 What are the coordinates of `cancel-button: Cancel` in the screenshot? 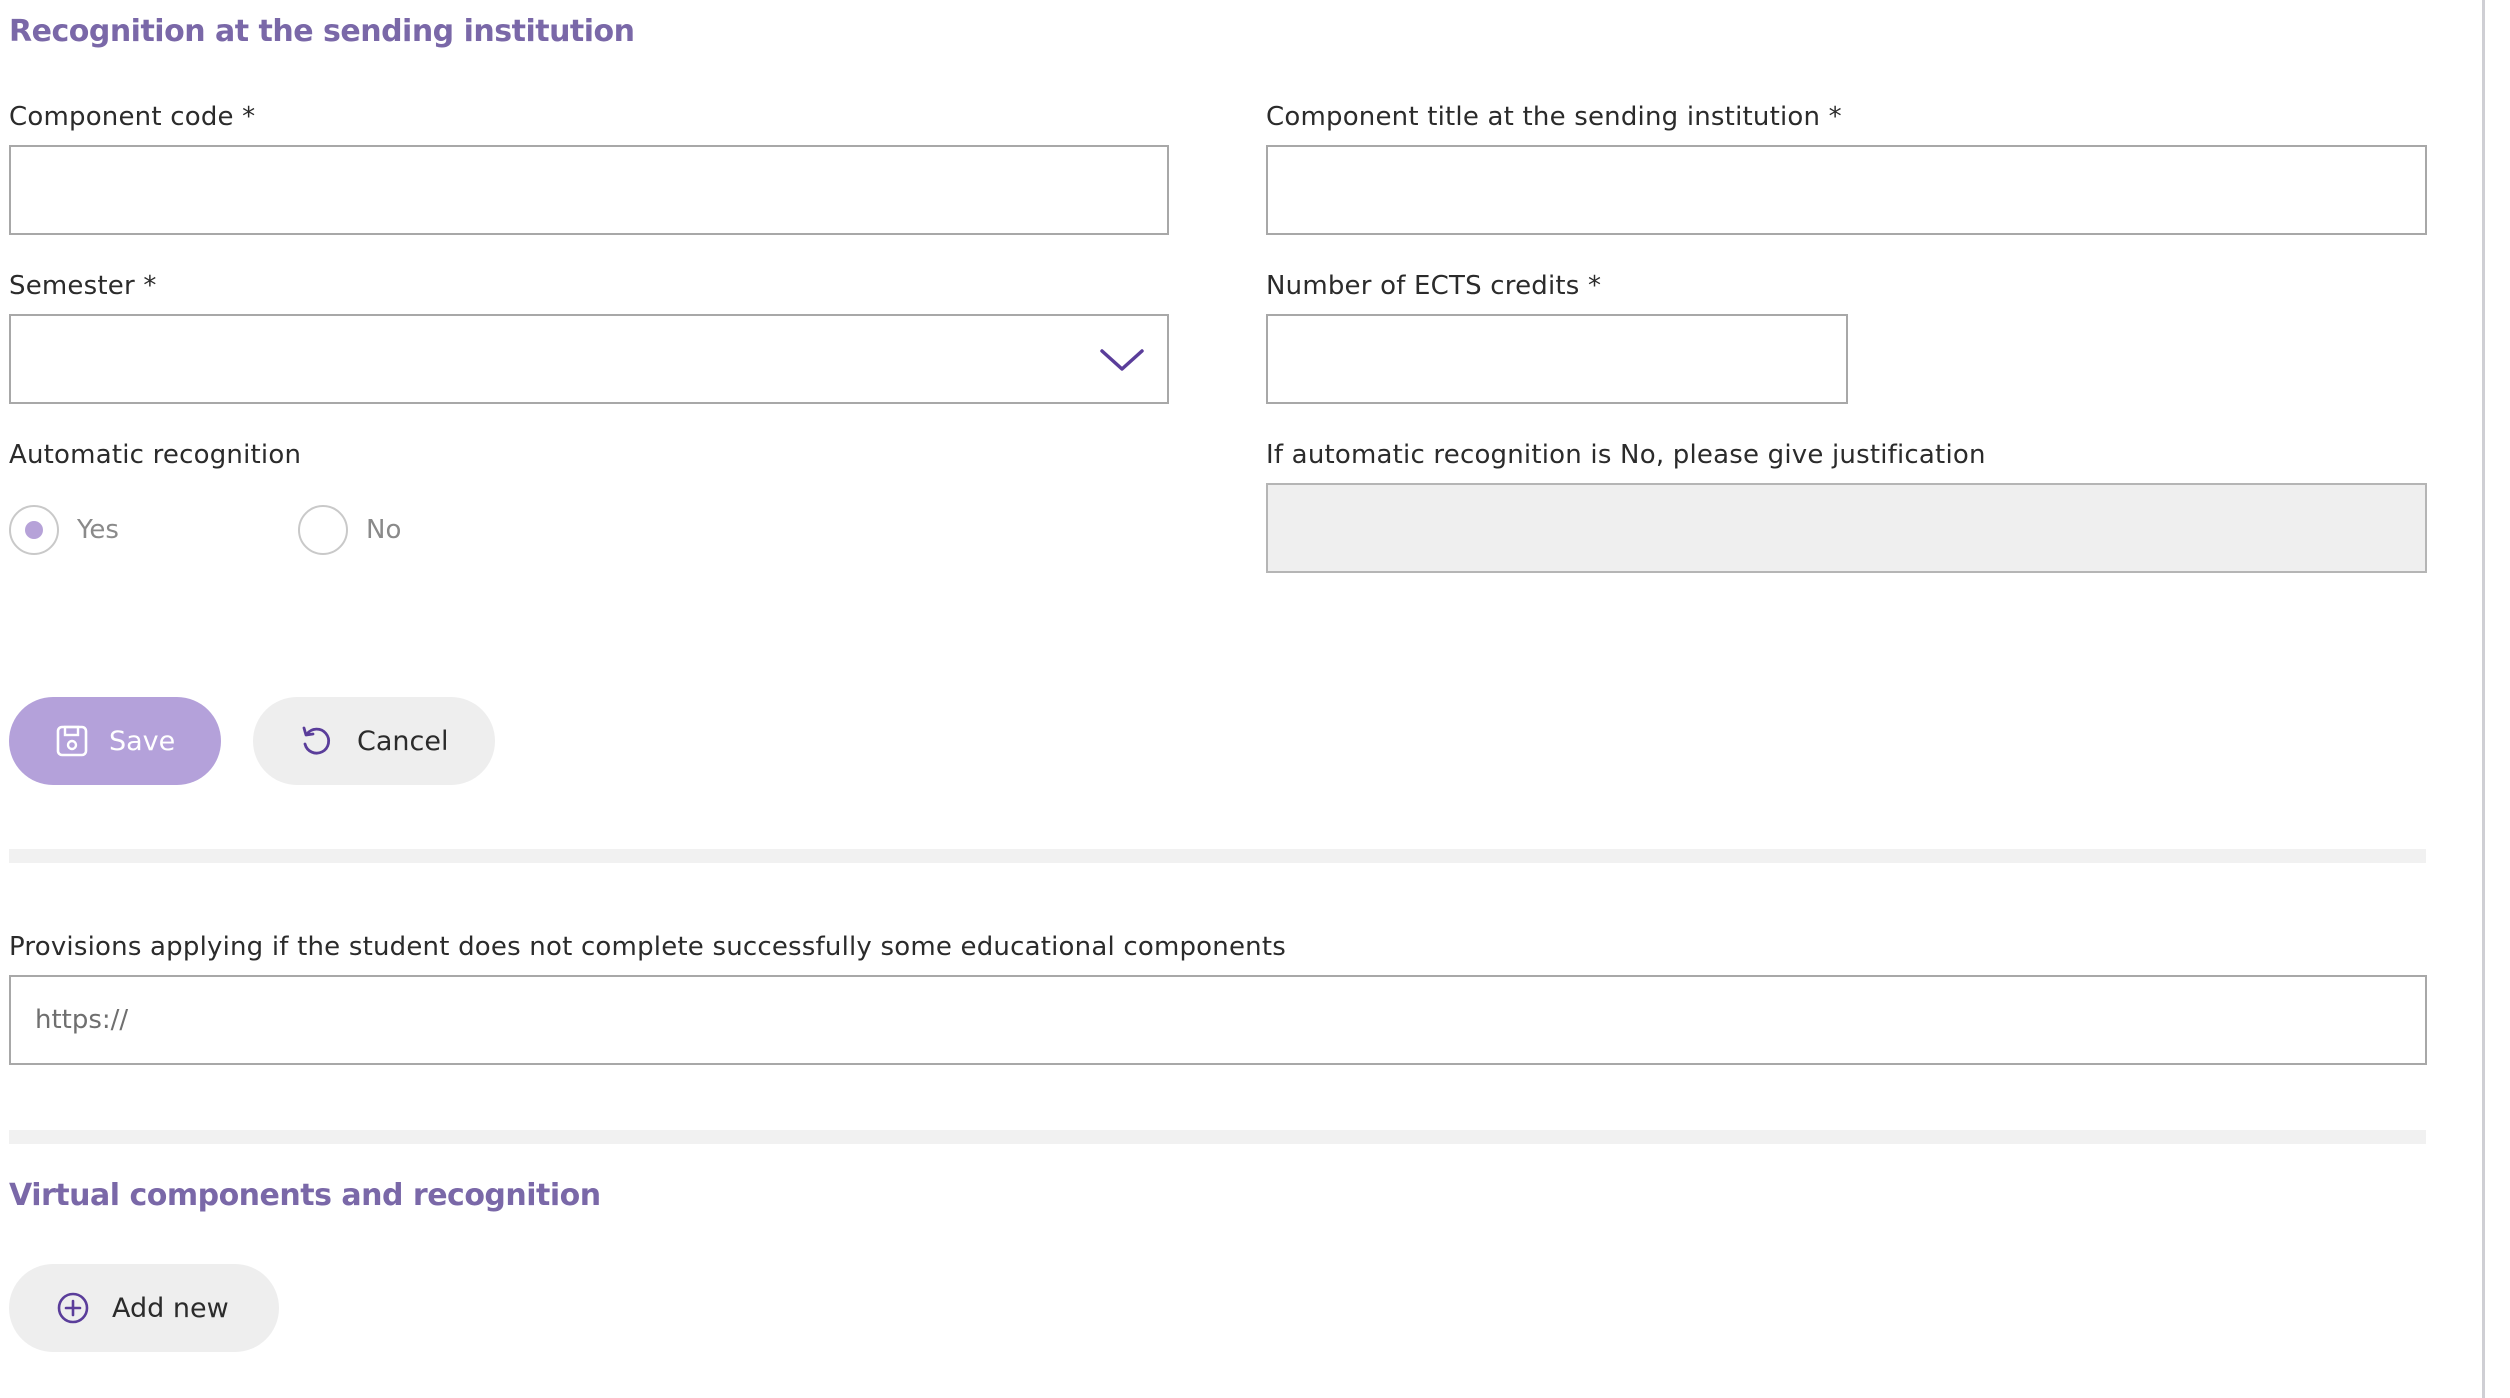 It's located at (374, 741).